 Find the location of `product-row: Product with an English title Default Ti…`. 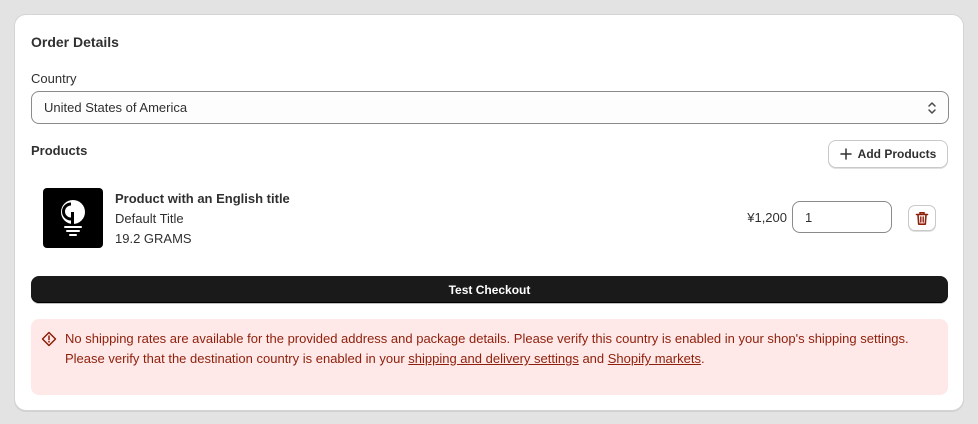

product-row: Product with an English title Default Ti… is located at coordinates (489, 218).